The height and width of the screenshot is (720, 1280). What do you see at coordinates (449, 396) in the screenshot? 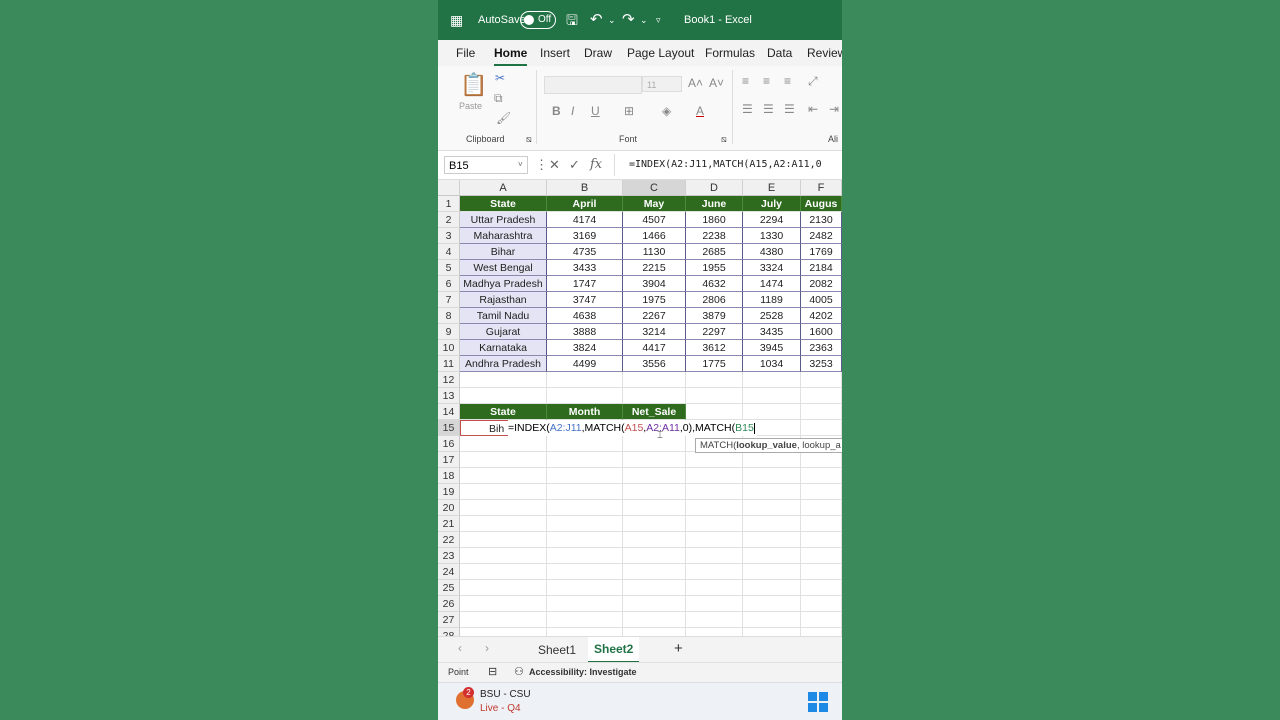
I see `row-header: 13` at bounding box center [449, 396].